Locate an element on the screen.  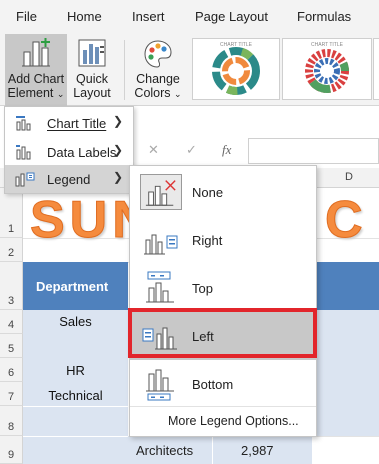
change-colors-label-1: Change is located at coordinates (158, 79).